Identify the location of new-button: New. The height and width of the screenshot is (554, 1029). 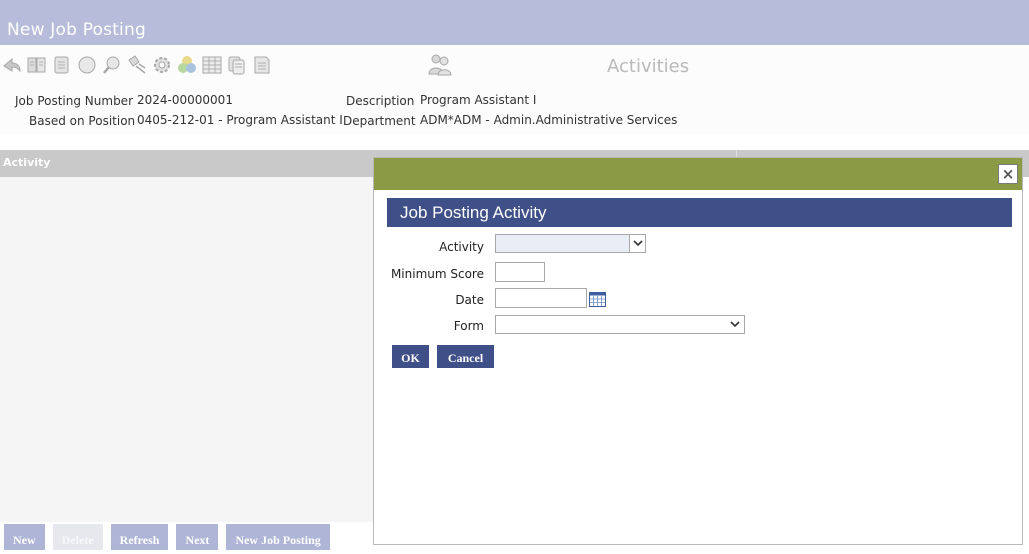
(24, 537).